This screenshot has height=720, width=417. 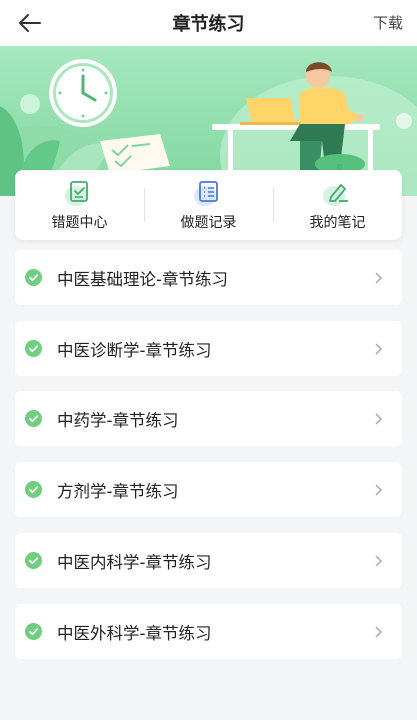 What do you see at coordinates (208, 191) in the screenshot?
I see `record-list-icon` at bounding box center [208, 191].